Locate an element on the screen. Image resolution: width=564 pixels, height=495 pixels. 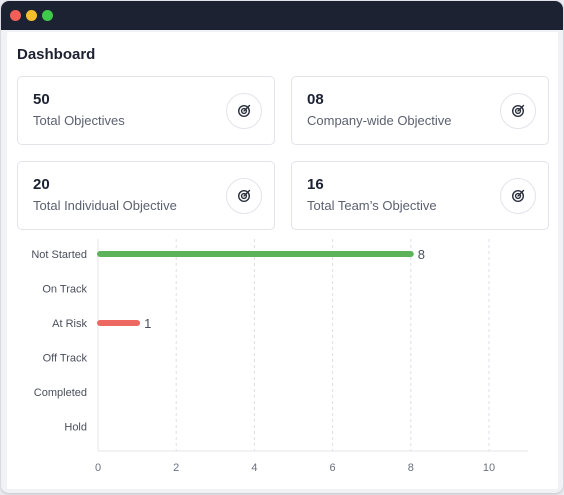
close-window-button is located at coordinates (15, 15).